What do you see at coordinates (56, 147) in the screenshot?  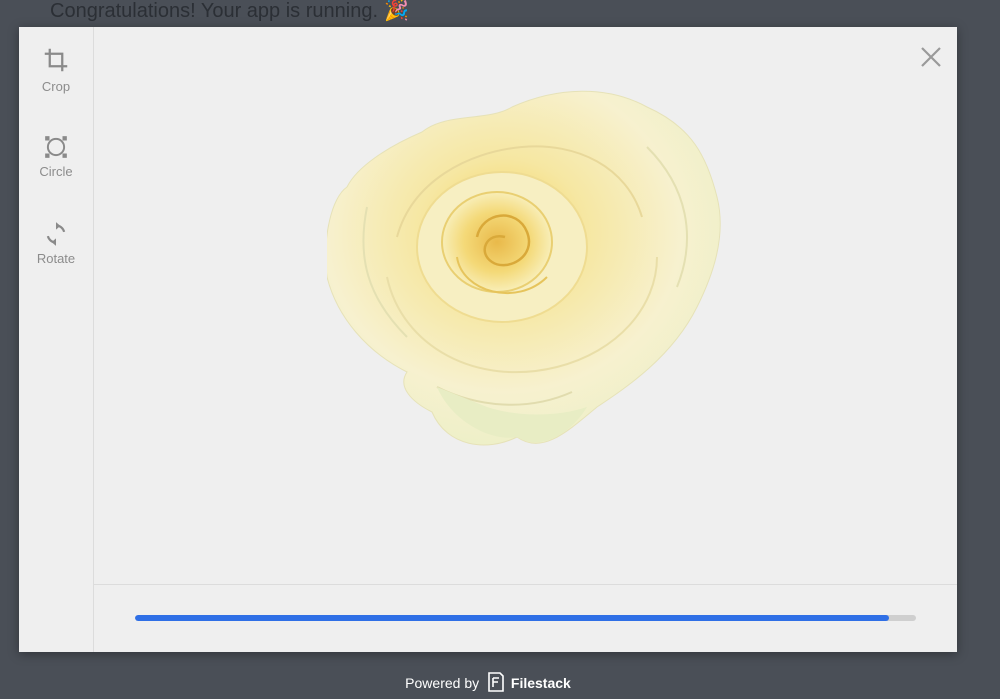 I see `circle-icon` at bounding box center [56, 147].